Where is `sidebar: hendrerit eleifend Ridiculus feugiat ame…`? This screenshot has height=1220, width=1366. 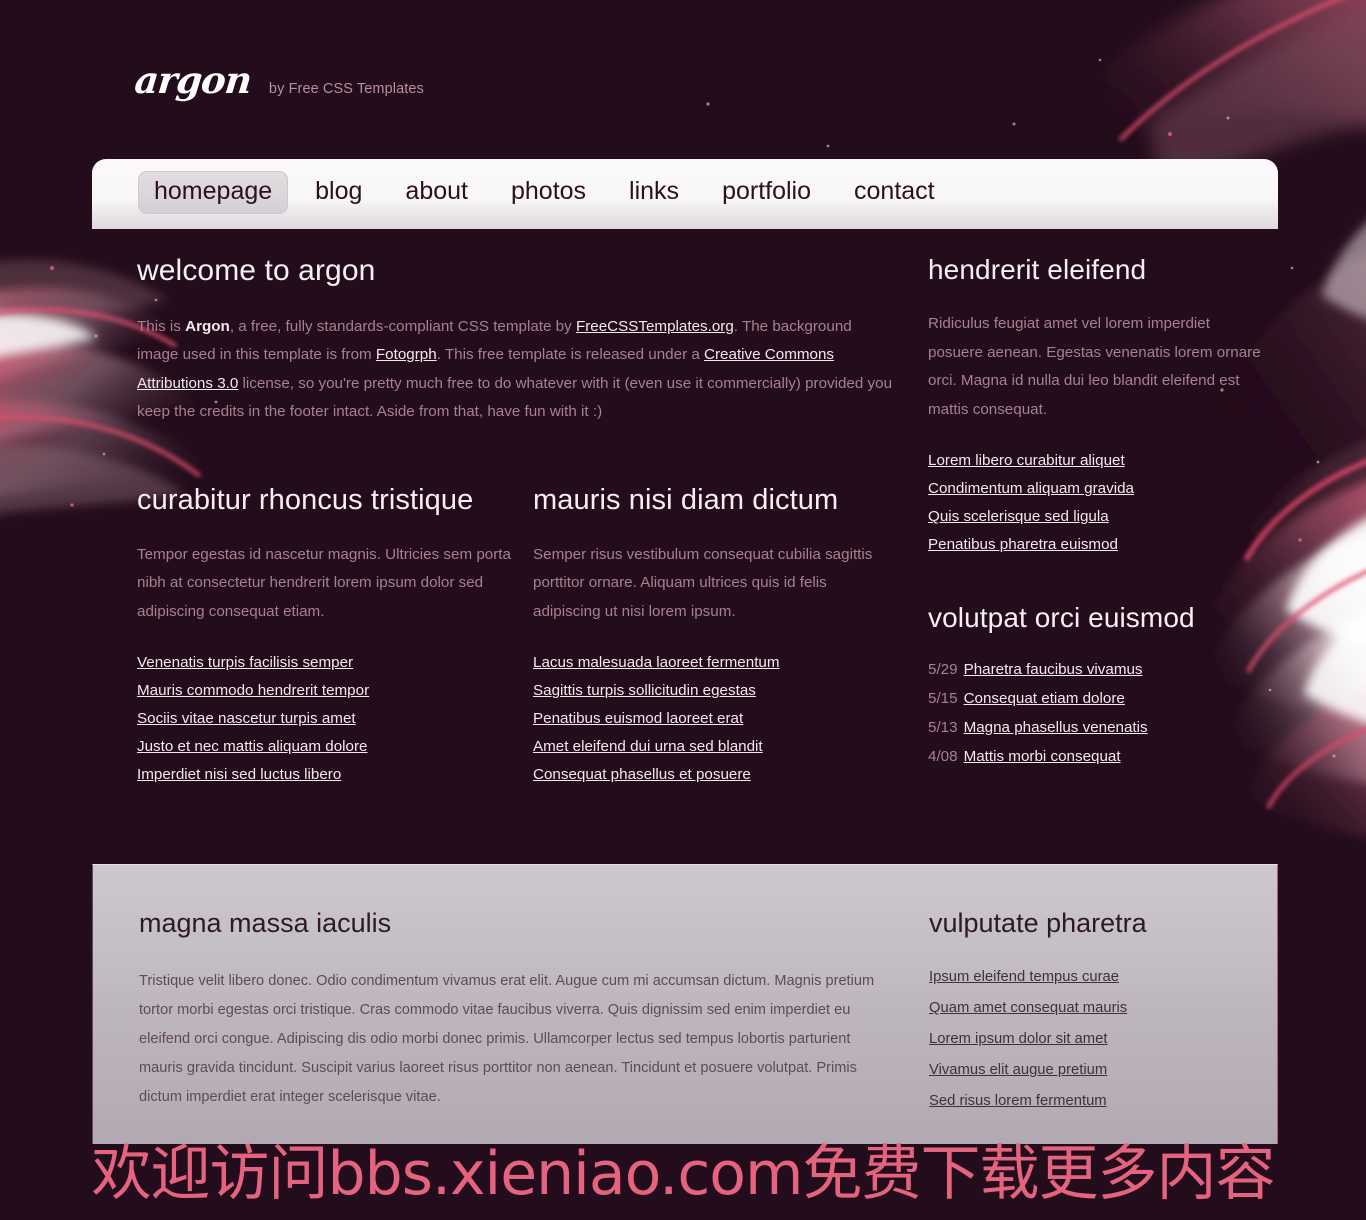 sidebar: hendrerit eleifend Ridiculus feugiat ame… is located at coordinates (1098, 515).